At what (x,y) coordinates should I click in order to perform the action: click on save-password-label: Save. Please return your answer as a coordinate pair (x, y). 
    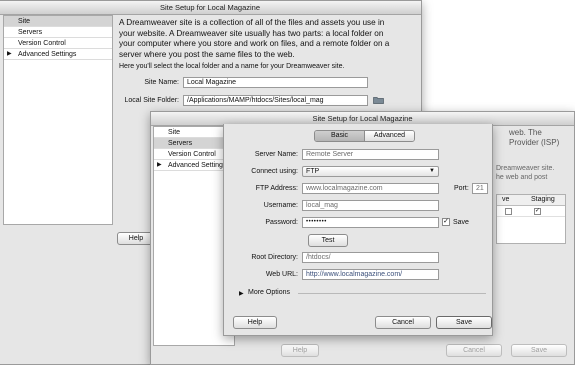
    Looking at the image, I should click on (461, 222).